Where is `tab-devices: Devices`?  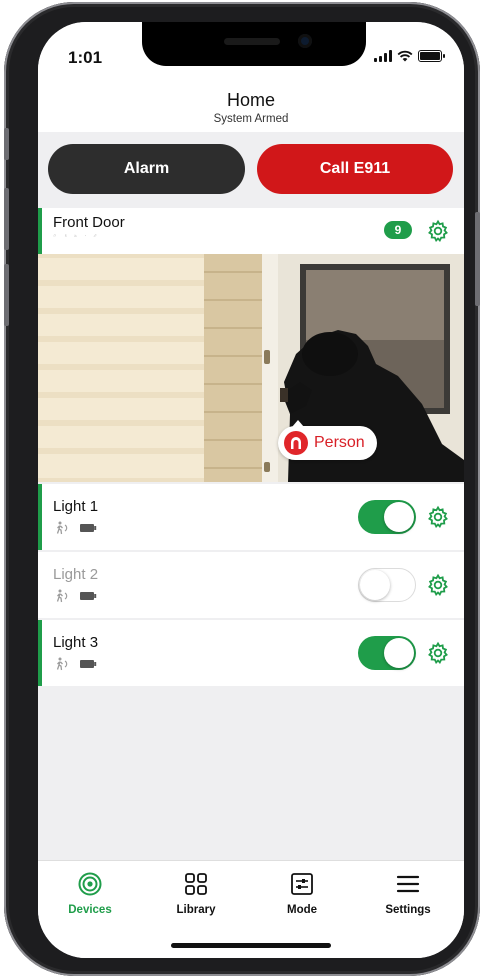 tab-devices: Devices is located at coordinates (90, 893).